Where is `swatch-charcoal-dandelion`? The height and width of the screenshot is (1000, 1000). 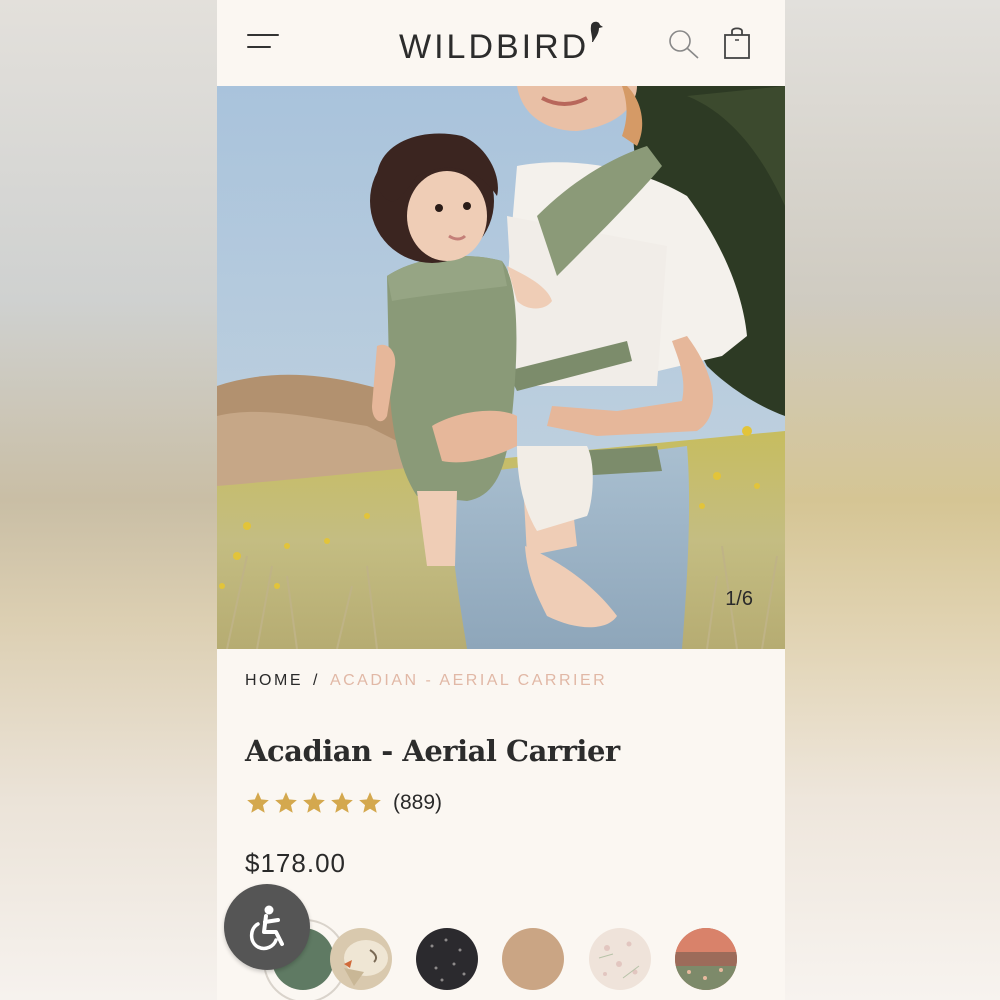 swatch-charcoal-dandelion is located at coordinates (447, 959).